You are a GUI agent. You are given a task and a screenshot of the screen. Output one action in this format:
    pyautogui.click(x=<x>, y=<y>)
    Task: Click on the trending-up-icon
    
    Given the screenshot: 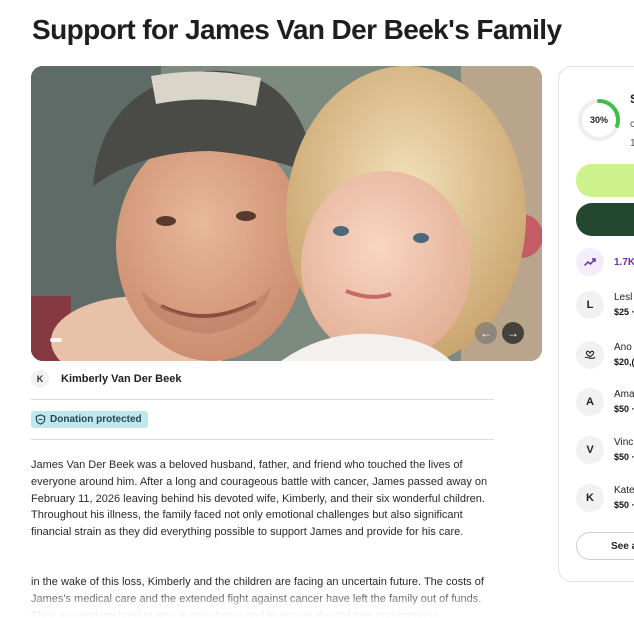 What is the action you would take?
    pyautogui.click(x=590, y=262)
    